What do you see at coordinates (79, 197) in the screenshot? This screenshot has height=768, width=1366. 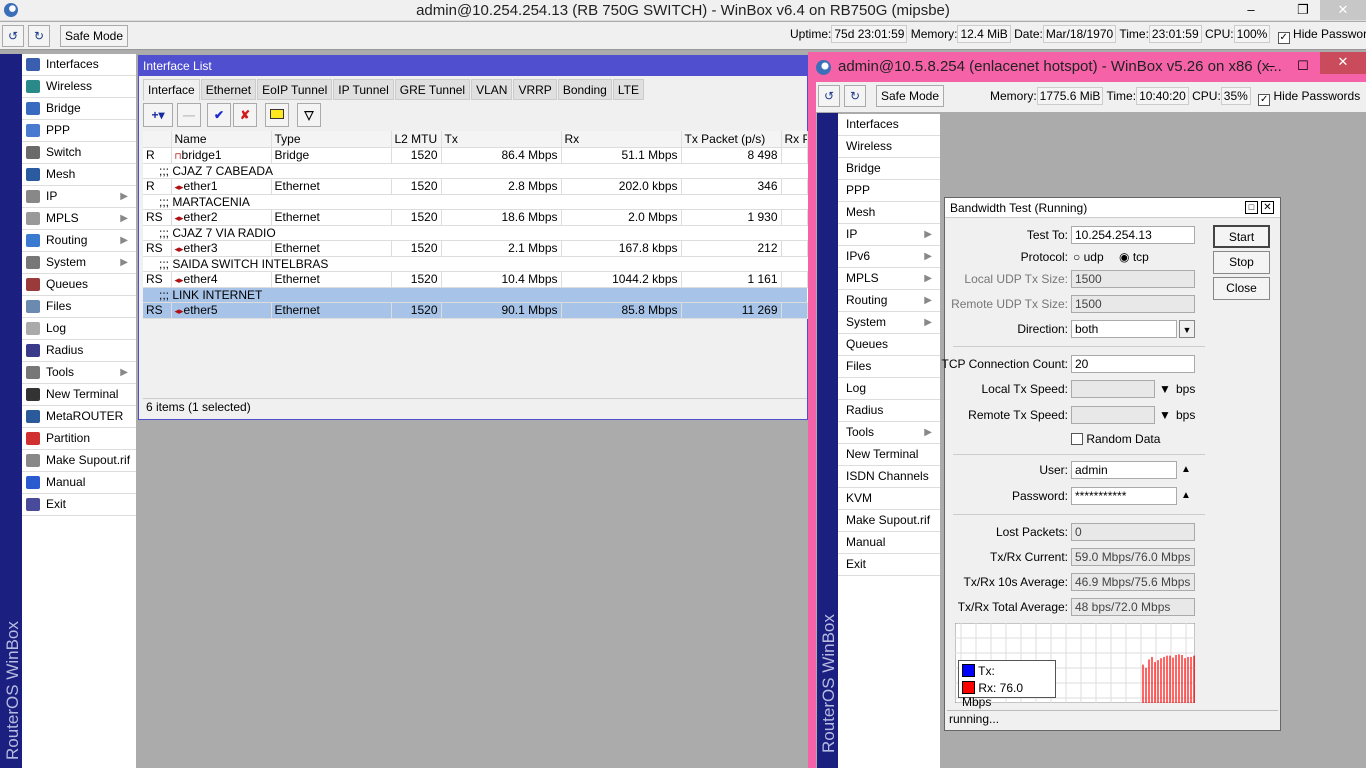 I see `menu-item-ip: IP ▶` at bounding box center [79, 197].